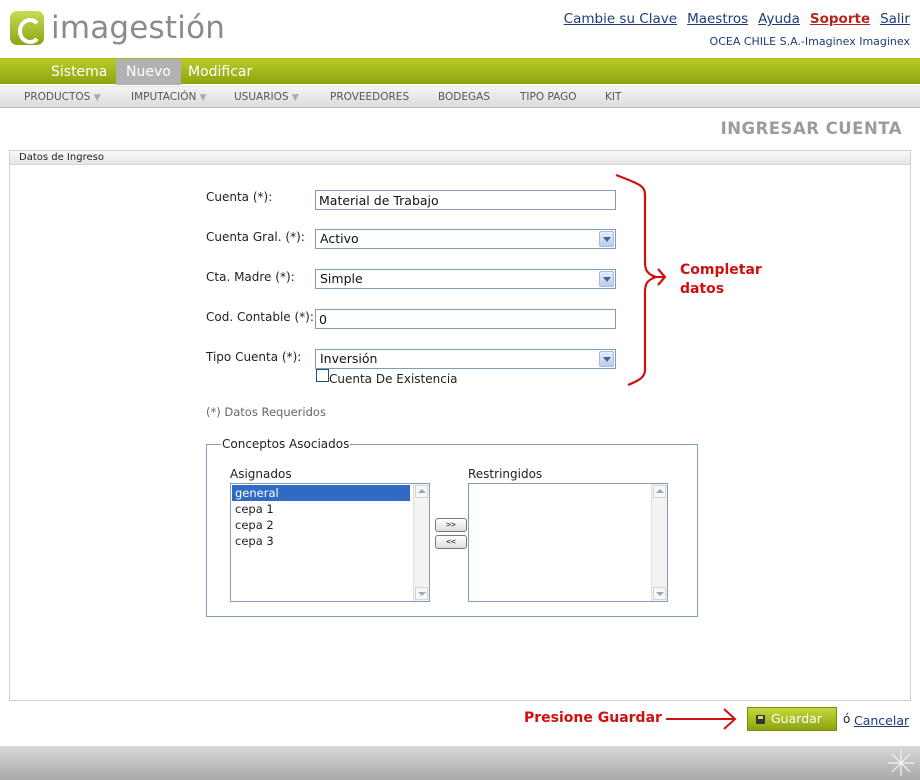 The image size is (920, 780). What do you see at coordinates (220, 72) in the screenshot?
I see `menu-modificar: Modificar` at bounding box center [220, 72].